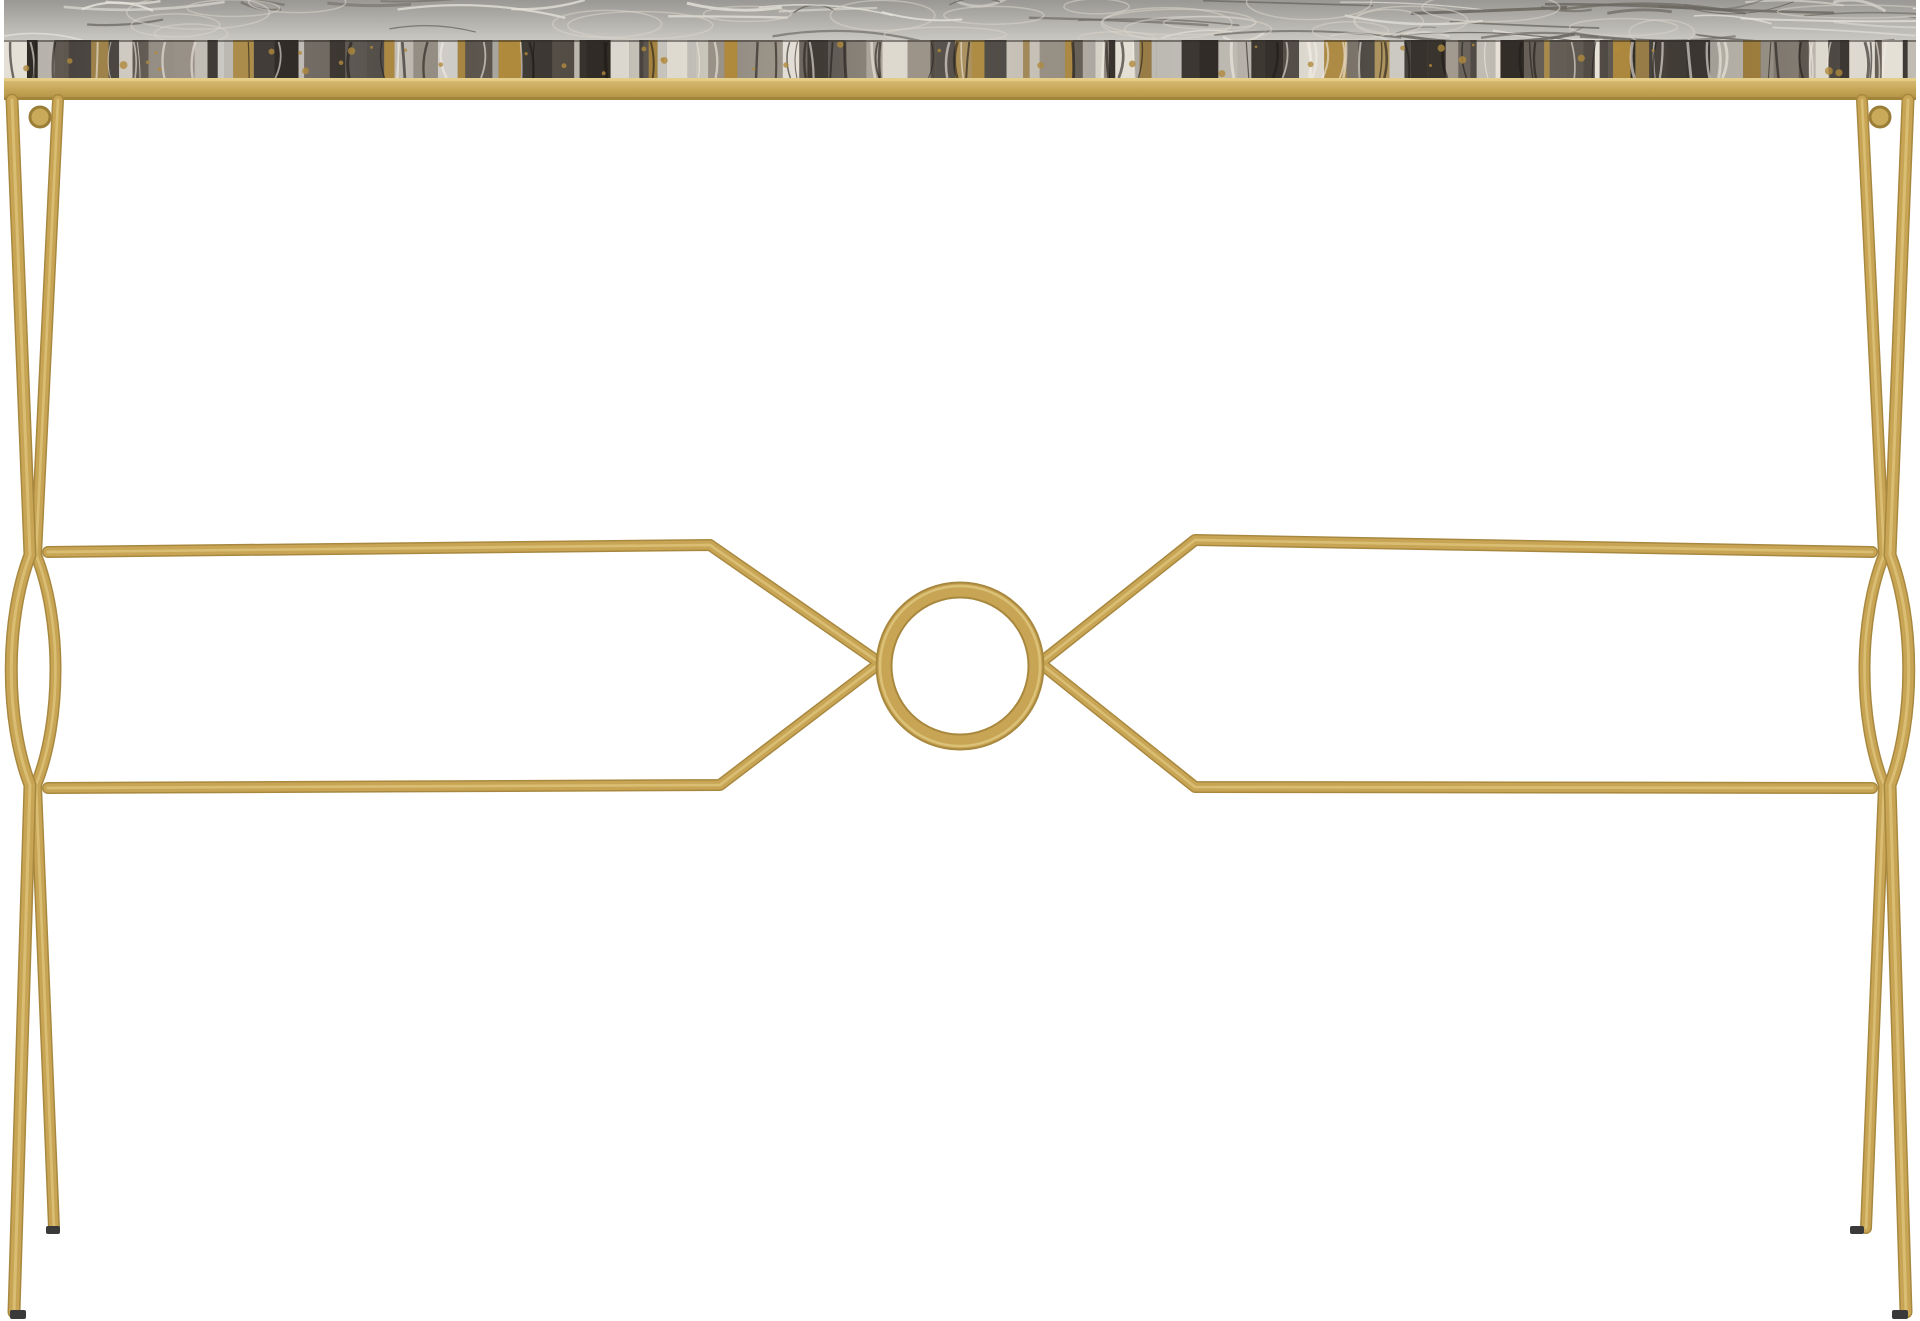 The width and height of the screenshot is (1920, 1321). I want to click on left-leg, so click(34, 706).